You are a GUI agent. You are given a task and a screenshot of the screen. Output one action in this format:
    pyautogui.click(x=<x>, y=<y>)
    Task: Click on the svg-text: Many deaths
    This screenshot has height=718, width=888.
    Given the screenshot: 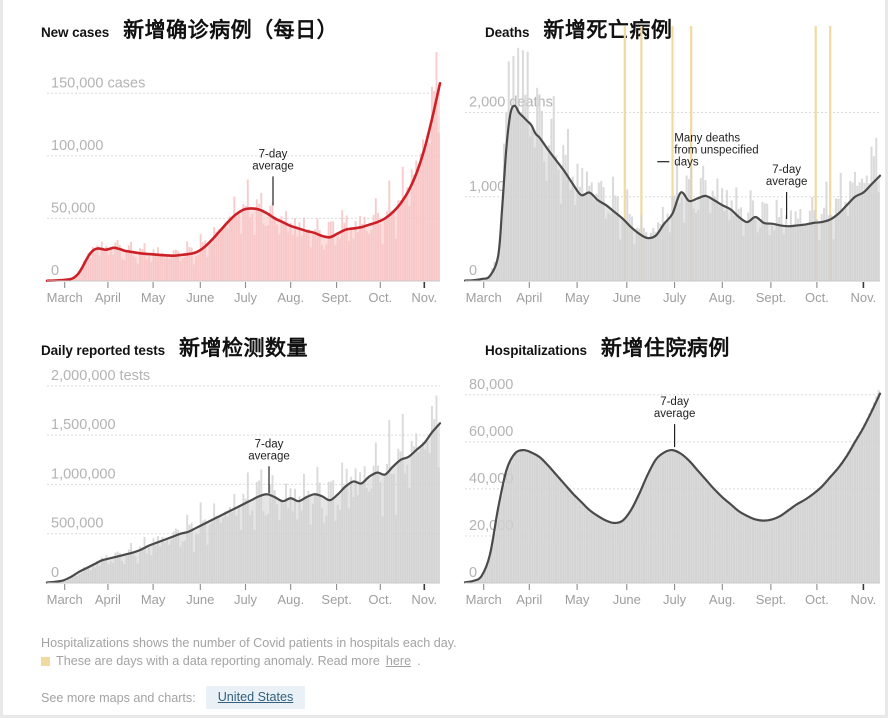 What is the action you would take?
    pyautogui.click(x=707, y=139)
    